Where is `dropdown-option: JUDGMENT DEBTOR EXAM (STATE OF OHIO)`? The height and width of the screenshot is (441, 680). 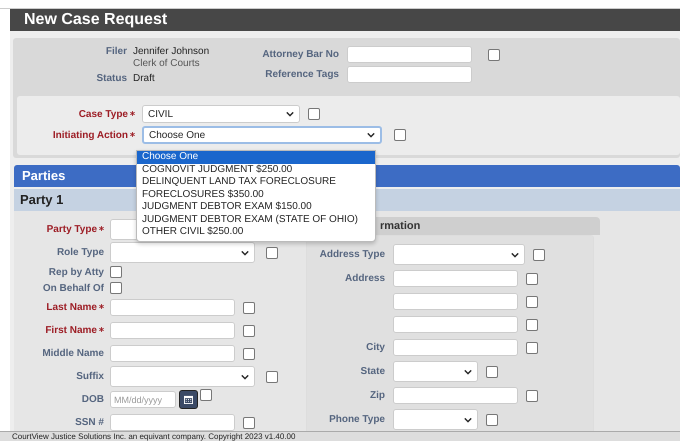 dropdown-option: JUDGMENT DEBTOR EXAM (STATE OF OHIO) is located at coordinates (256, 220).